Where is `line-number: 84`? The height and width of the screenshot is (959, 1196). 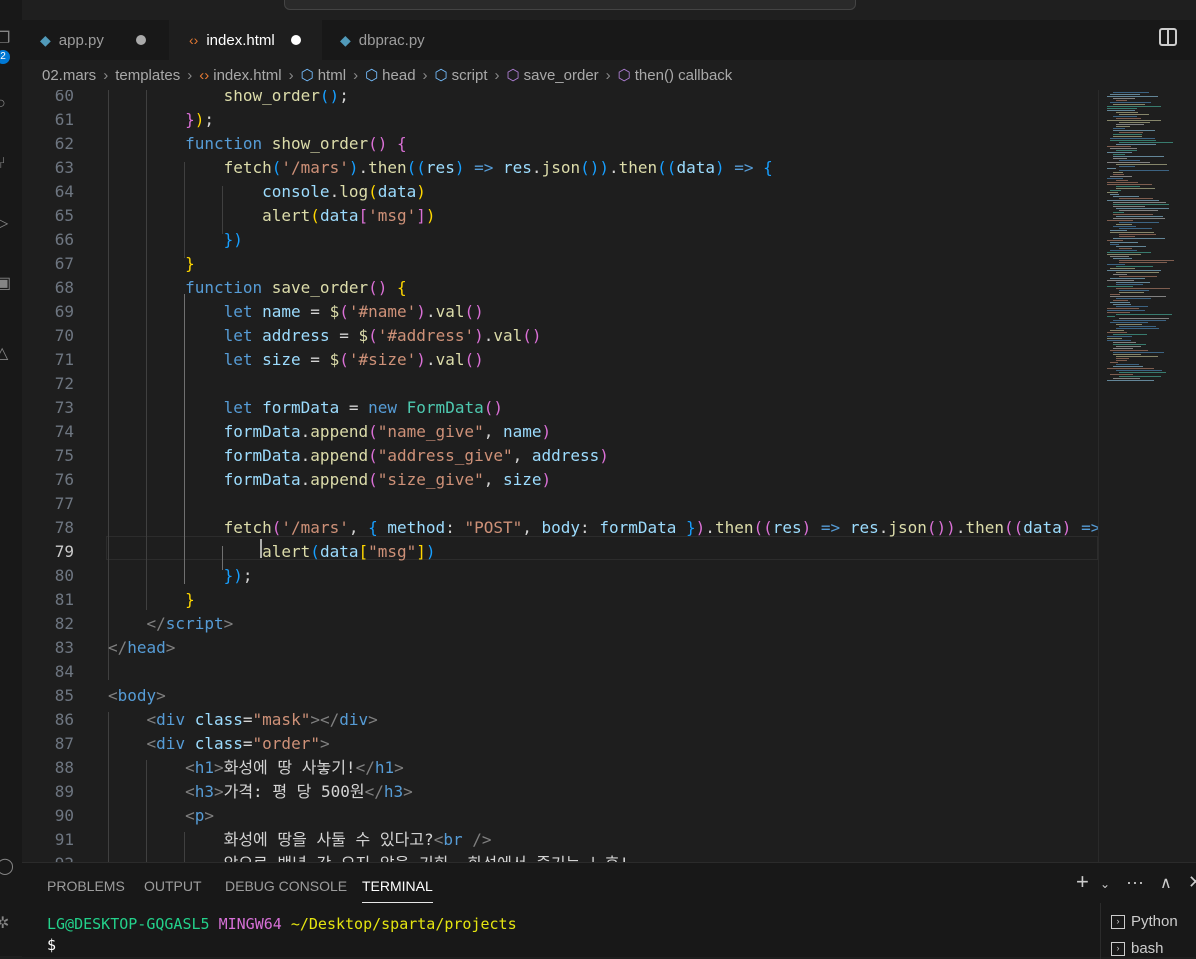 line-number: 84 is located at coordinates (48, 672).